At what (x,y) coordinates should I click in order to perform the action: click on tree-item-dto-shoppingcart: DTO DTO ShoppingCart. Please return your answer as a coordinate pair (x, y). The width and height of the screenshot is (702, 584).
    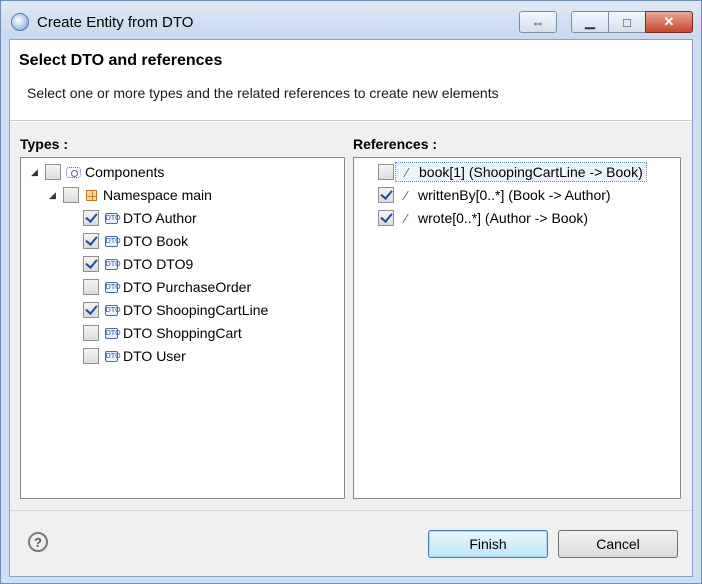
    Looking at the image, I should click on (162, 333).